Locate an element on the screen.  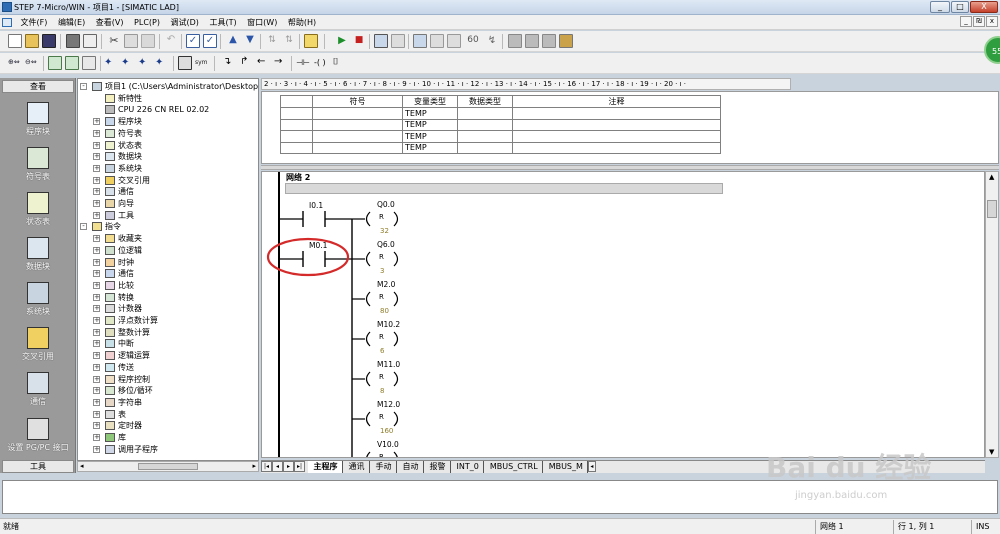
write-all-icon is located at coordinates (454, 41).